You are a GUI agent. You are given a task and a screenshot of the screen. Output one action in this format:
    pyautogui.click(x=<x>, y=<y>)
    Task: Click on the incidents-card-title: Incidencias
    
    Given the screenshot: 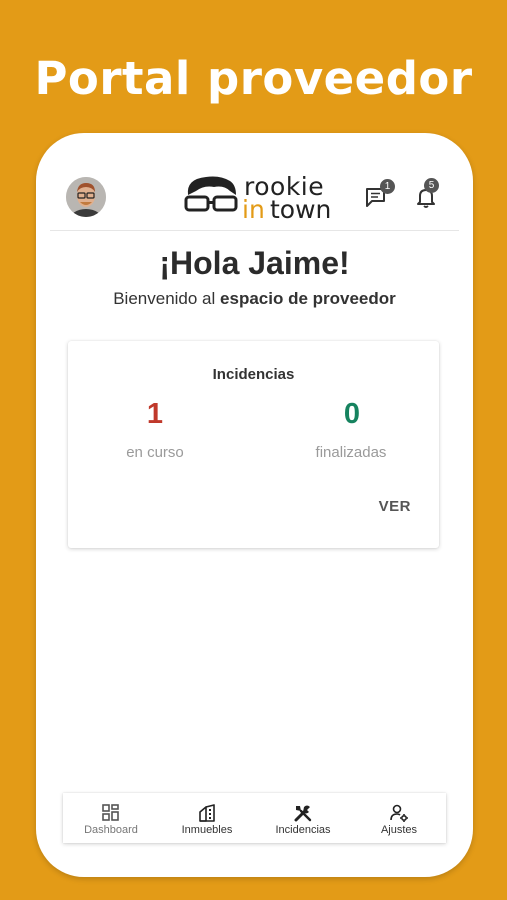 What is the action you would take?
    pyautogui.click(x=253, y=374)
    